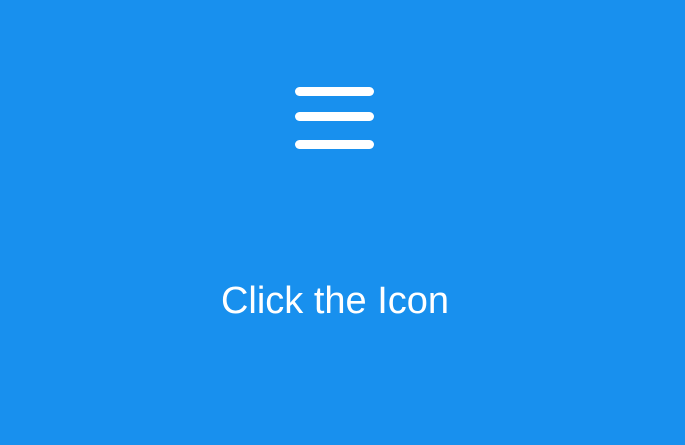  I want to click on menu-icon-bar-middle, so click(334, 116).